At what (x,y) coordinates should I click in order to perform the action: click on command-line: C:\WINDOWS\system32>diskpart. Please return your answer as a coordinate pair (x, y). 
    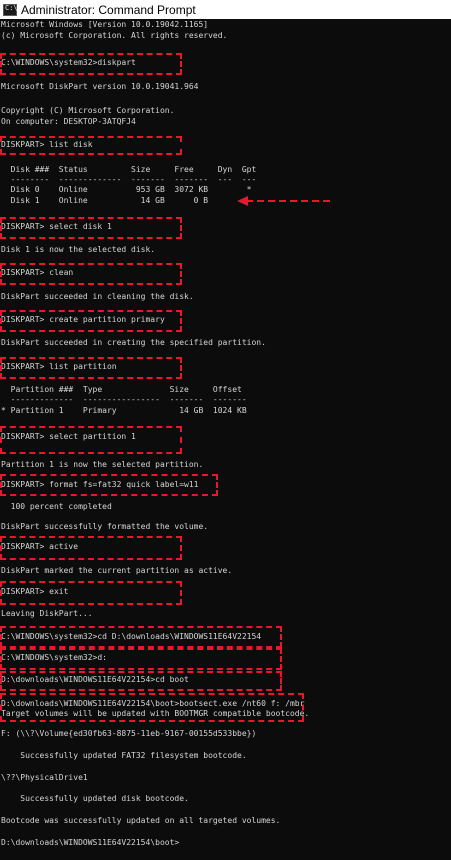
    Looking at the image, I should click on (68, 62).